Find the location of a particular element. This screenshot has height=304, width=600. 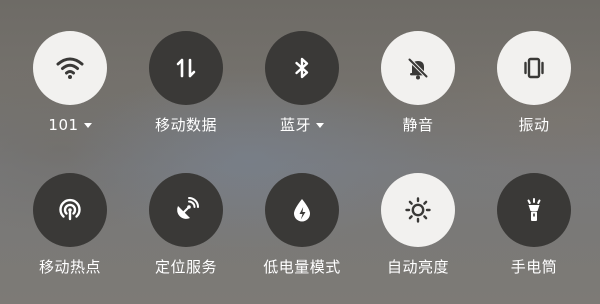

vibrate-label: 振动 is located at coordinates (534, 125).